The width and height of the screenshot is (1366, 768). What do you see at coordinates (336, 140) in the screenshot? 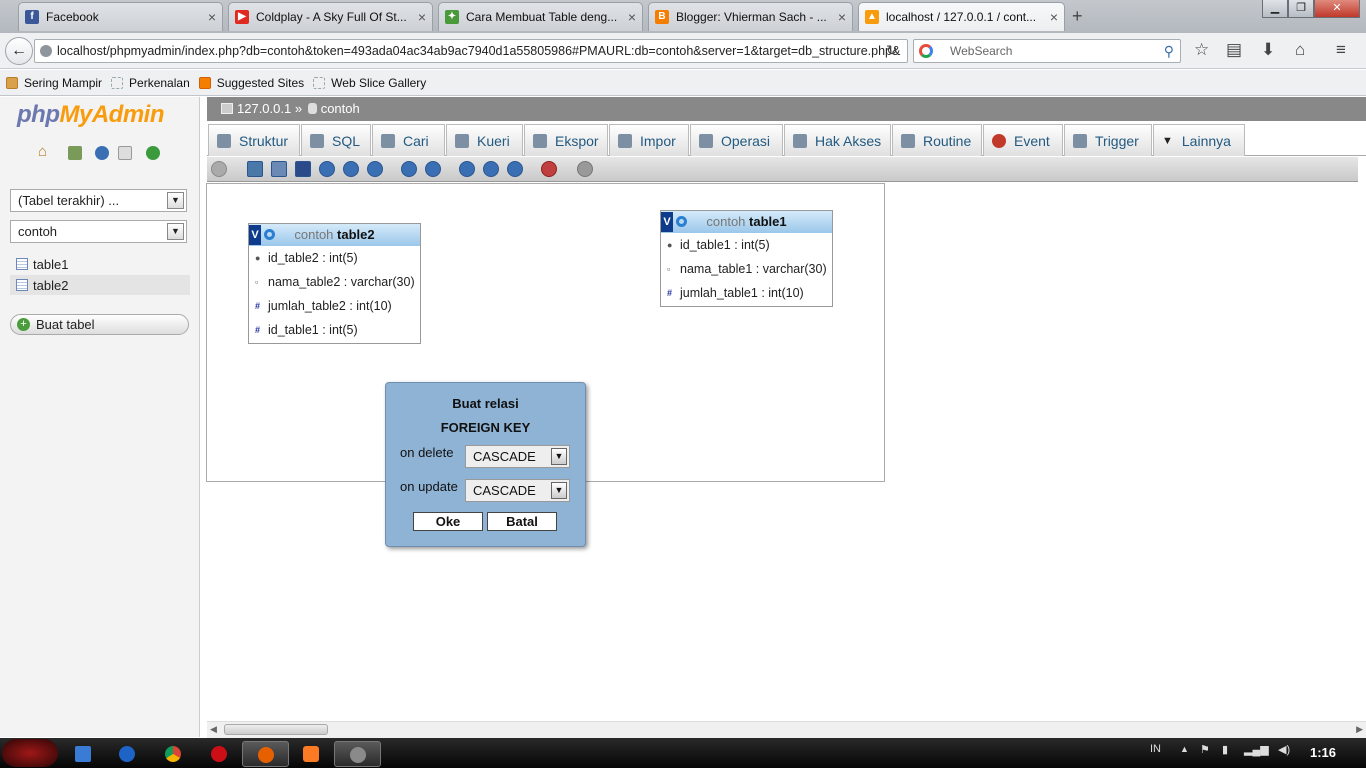
I see `tab-sql: SQL` at bounding box center [336, 140].